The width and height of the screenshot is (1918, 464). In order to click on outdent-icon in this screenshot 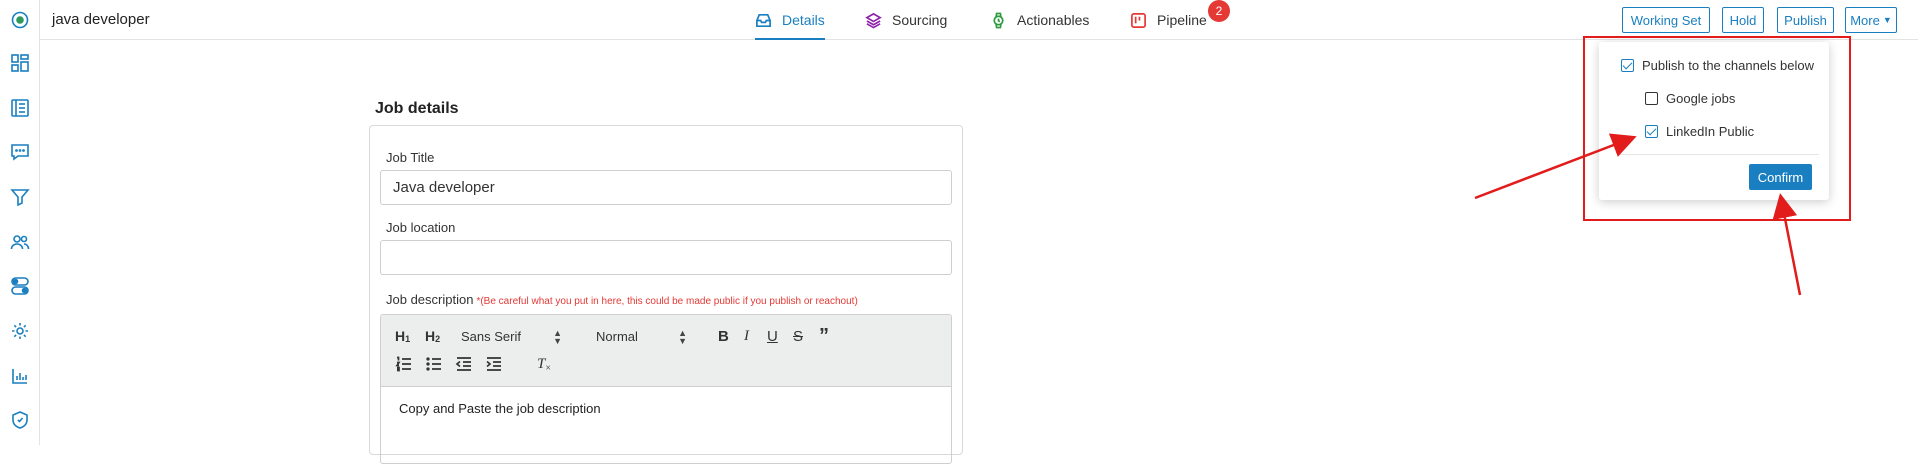, I will do `click(464, 364)`.